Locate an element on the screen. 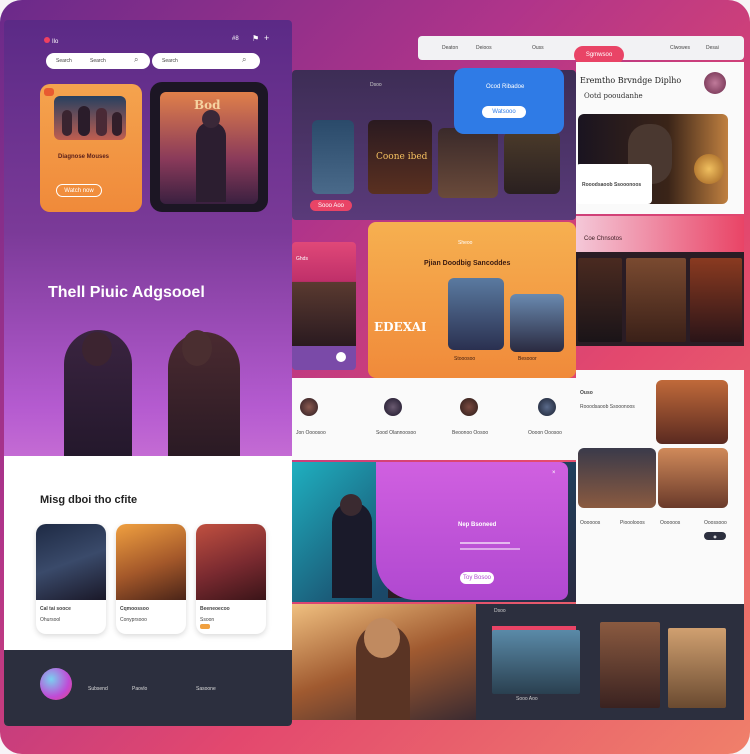 The image size is (750, 754). gallery-panel-label: Dsoo is located at coordinates (376, 85).